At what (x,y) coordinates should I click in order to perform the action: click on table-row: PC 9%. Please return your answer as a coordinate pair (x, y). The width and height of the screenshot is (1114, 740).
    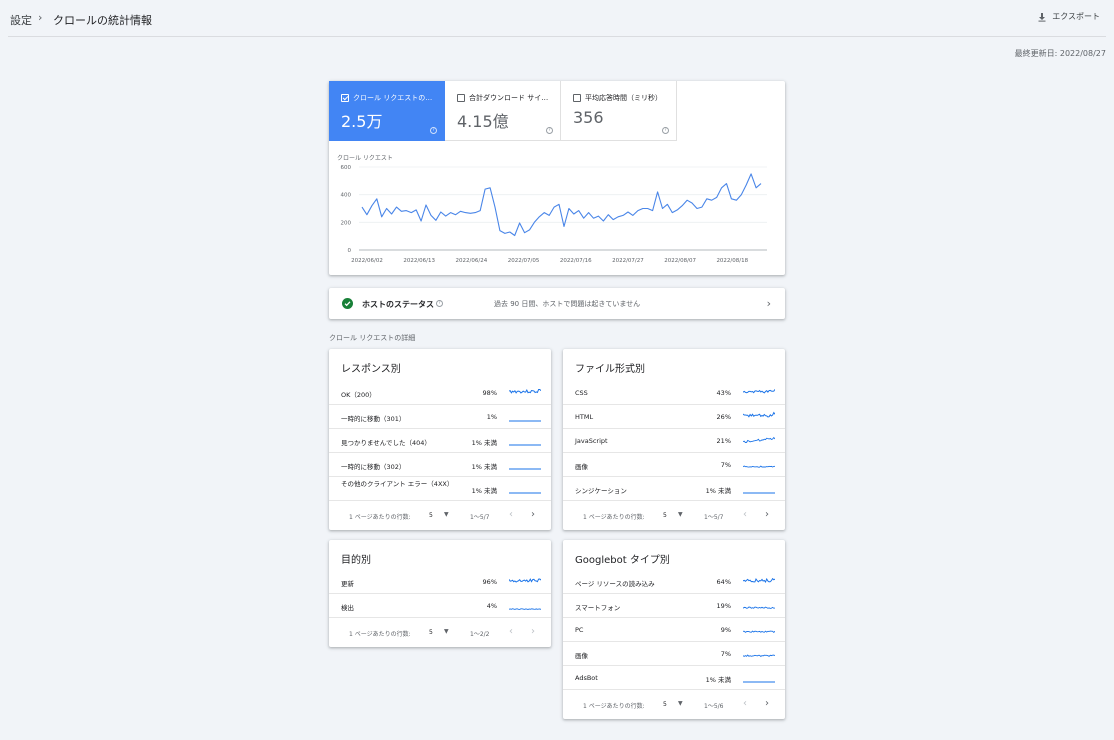
    Looking at the image, I should click on (674, 630).